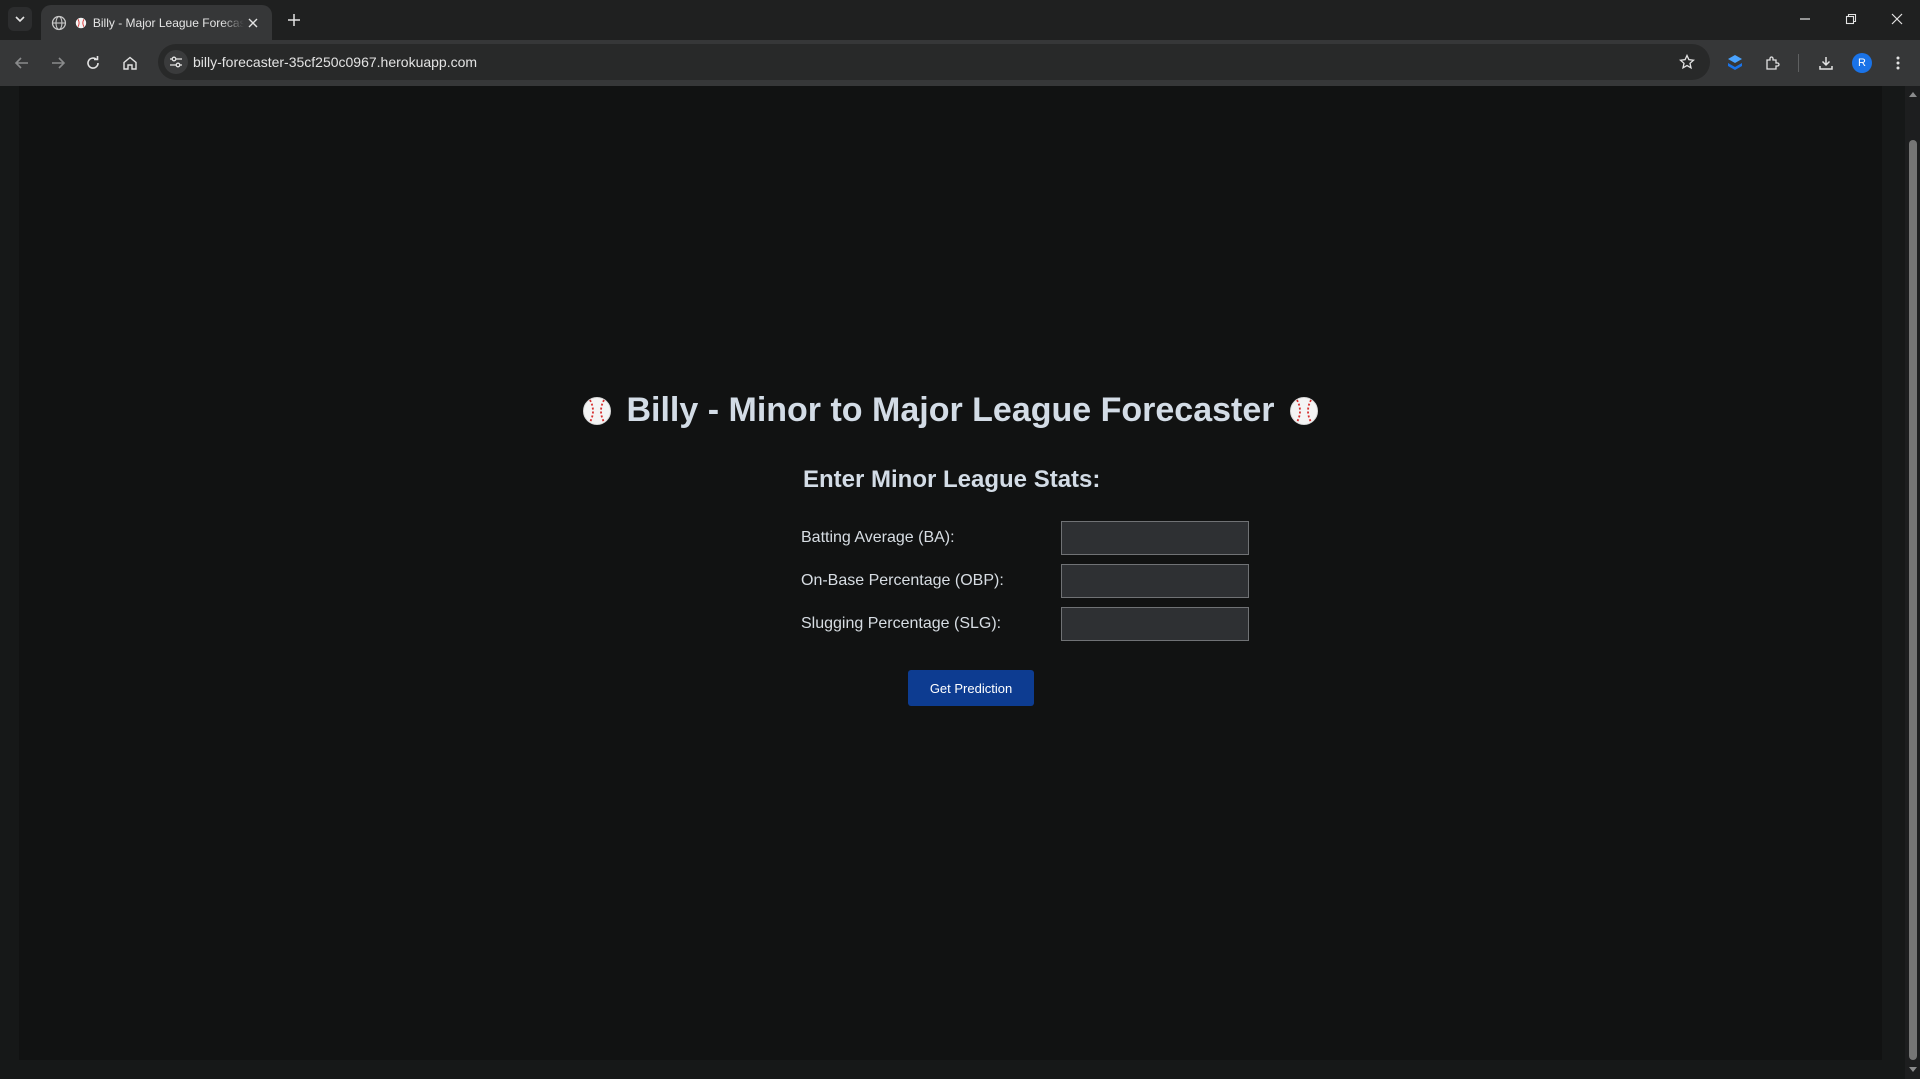 Image resolution: width=1920 pixels, height=1079 pixels. What do you see at coordinates (878, 537) in the screenshot?
I see `field-label-ba: Batting Average (BA):` at bounding box center [878, 537].